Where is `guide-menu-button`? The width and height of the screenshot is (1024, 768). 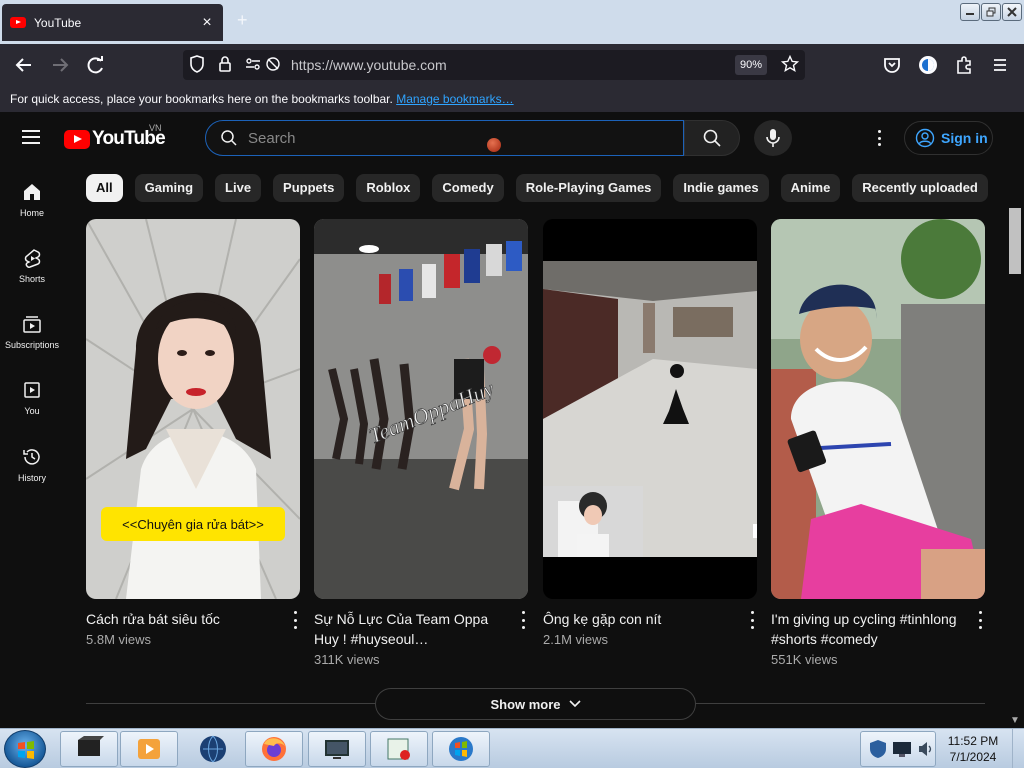
guide-menu-button is located at coordinates (31, 139).